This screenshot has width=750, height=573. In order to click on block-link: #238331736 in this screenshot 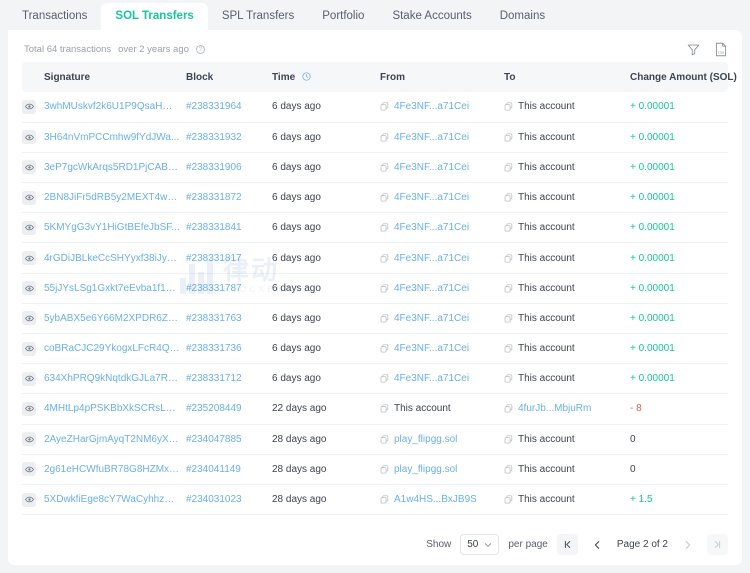, I will do `click(214, 348)`.